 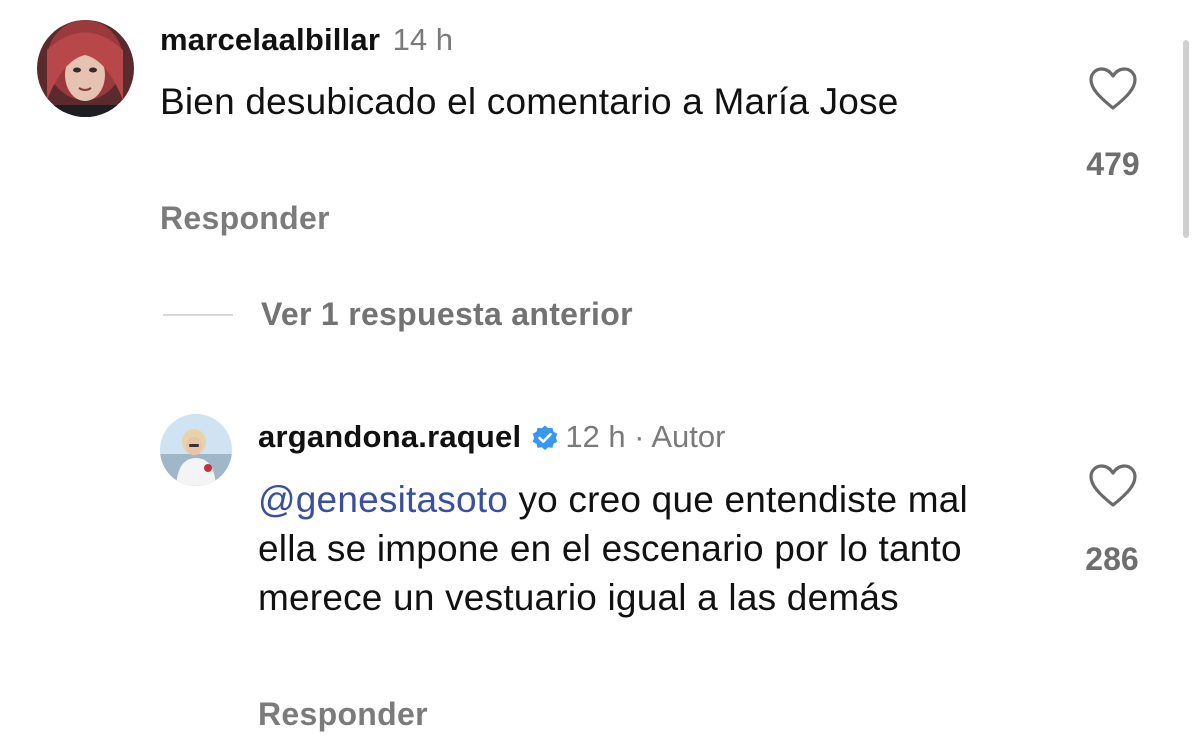 What do you see at coordinates (545, 440) in the screenshot?
I see `verified-badge-icon` at bounding box center [545, 440].